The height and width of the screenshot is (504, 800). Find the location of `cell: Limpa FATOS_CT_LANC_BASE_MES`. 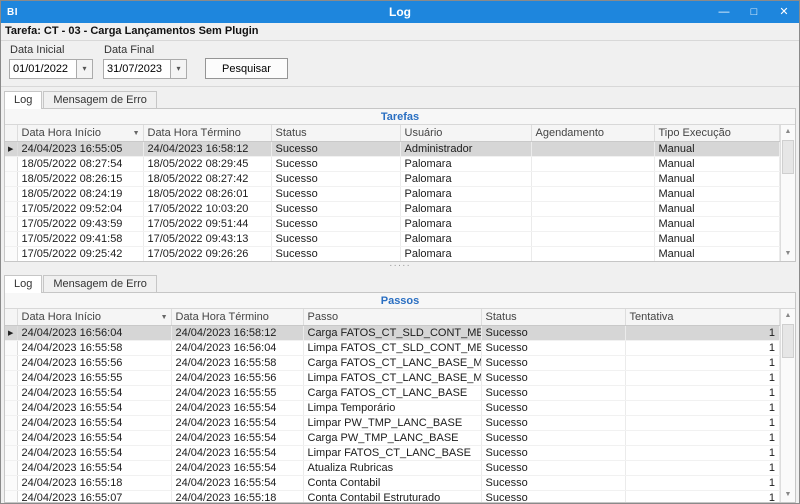

cell: Limpa FATOS_CT_LANC_BASE_MES is located at coordinates (392, 378).